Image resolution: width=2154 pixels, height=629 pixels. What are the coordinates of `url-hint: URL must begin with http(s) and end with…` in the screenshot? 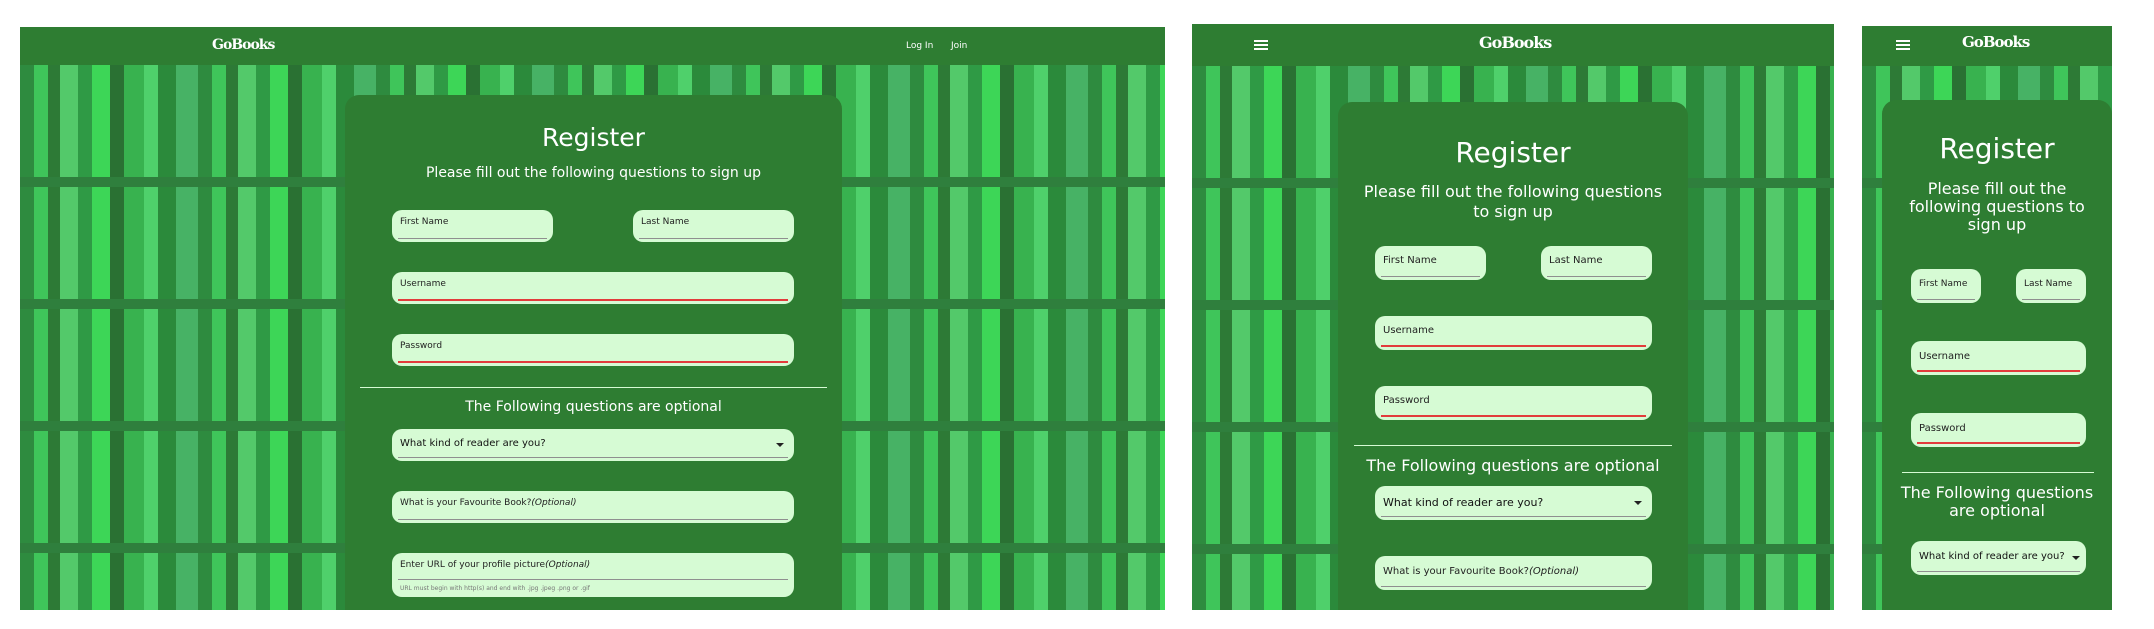 It's located at (495, 588).